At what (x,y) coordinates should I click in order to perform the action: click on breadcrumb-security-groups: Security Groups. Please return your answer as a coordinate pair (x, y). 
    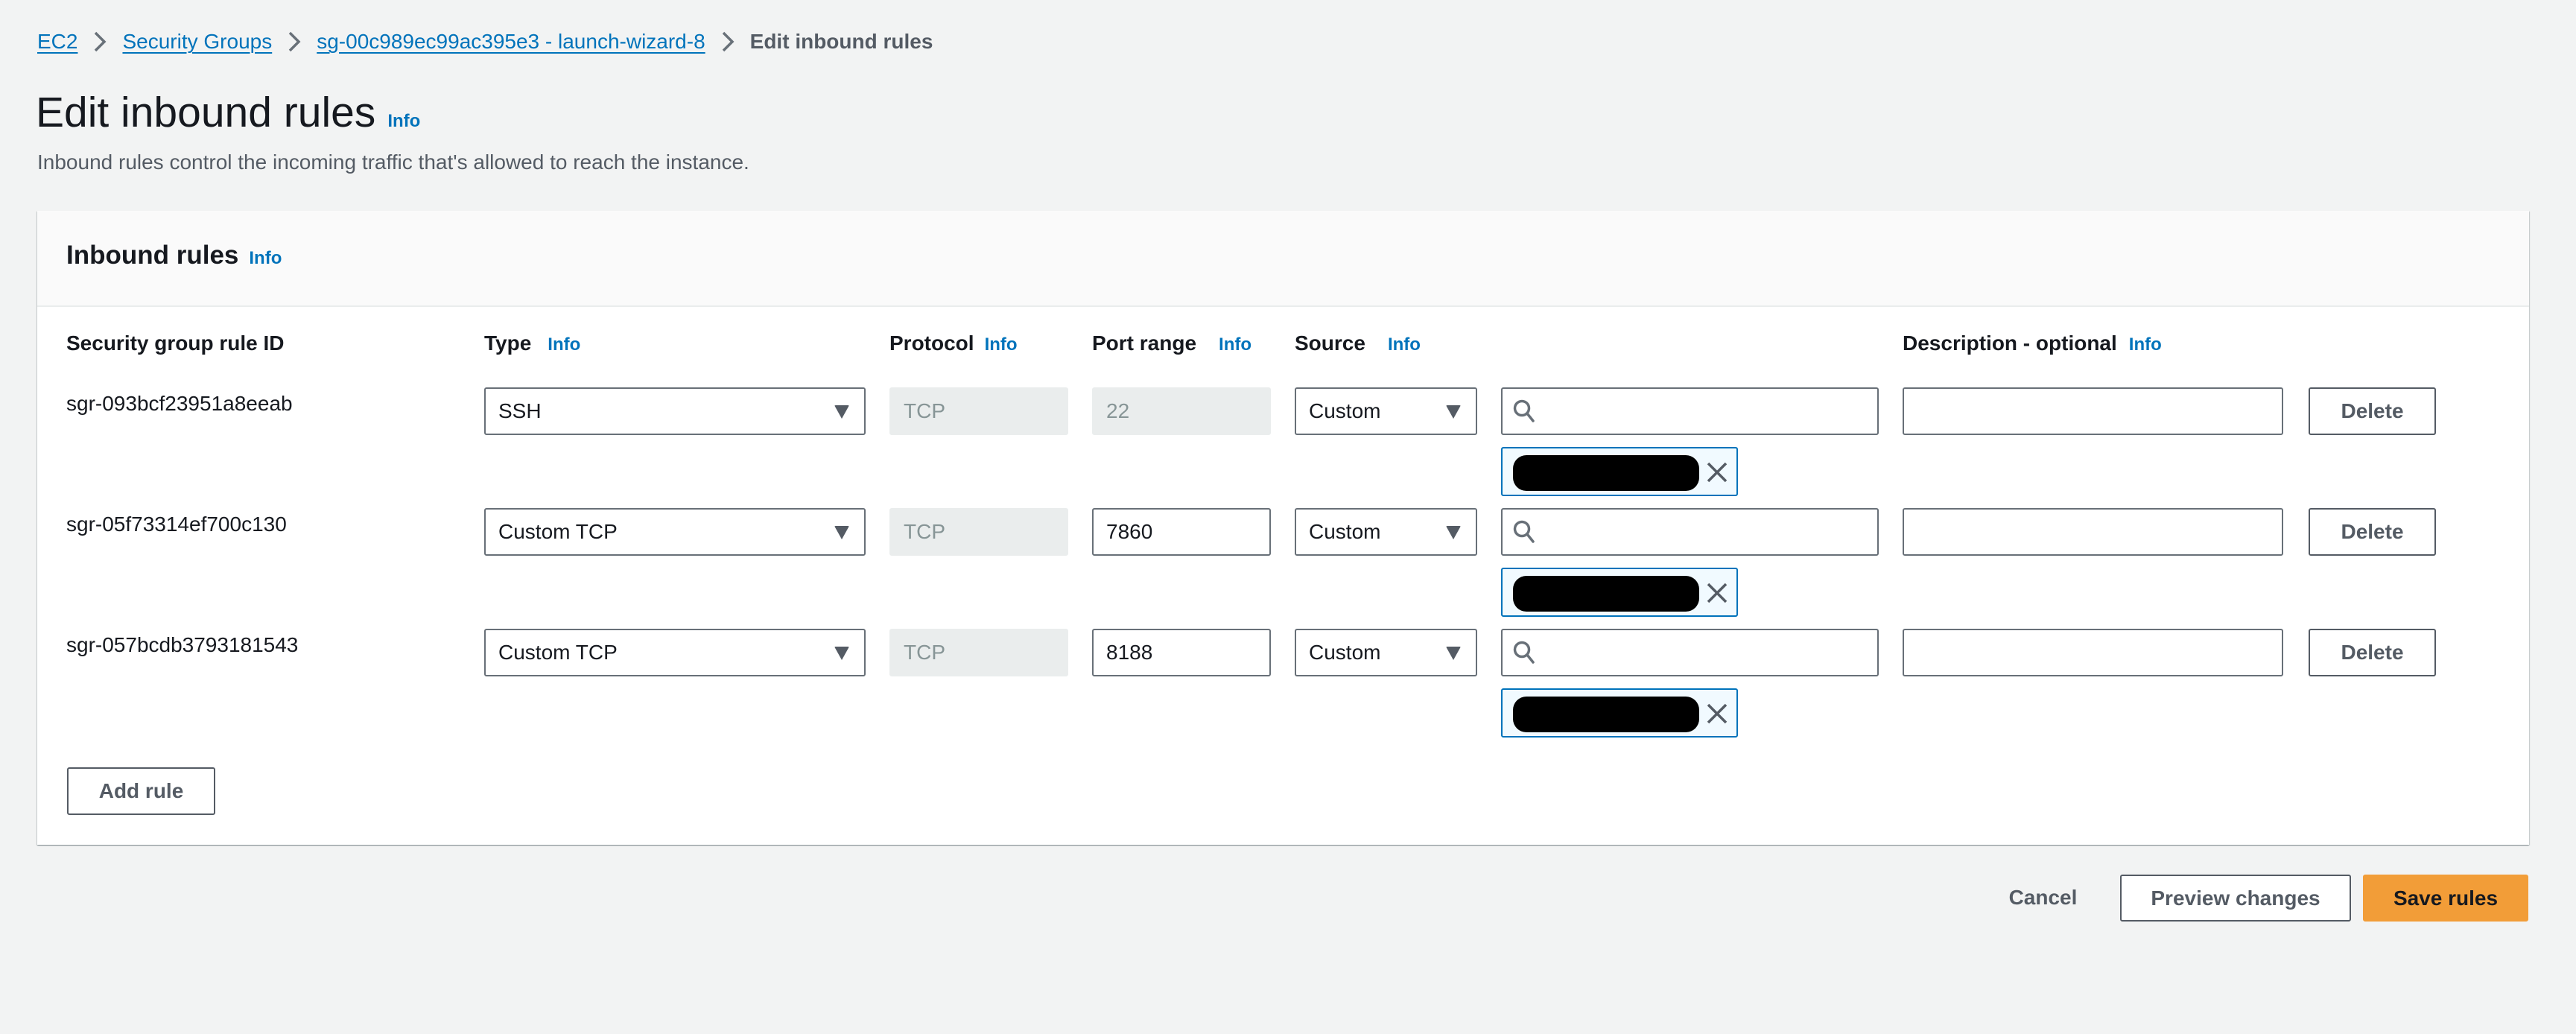
    Looking at the image, I should click on (197, 42).